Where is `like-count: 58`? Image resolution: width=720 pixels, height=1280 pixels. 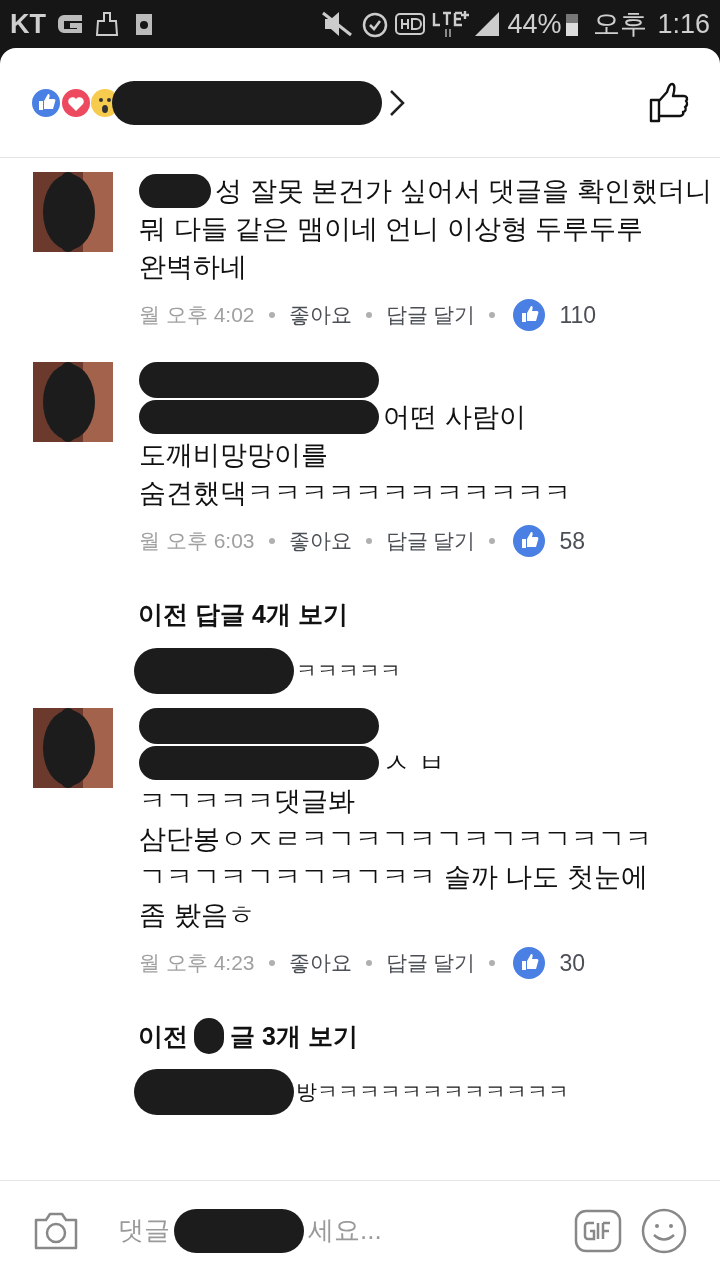 like-count: 58 is located at coordinates (572, 541).